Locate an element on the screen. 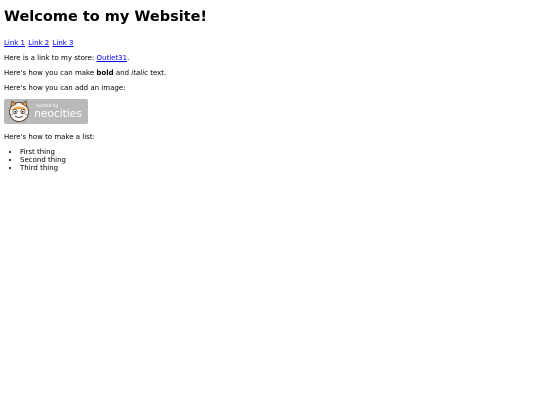  thing-list: First thing Second thing Third thing is located at coordinates (270, 160).